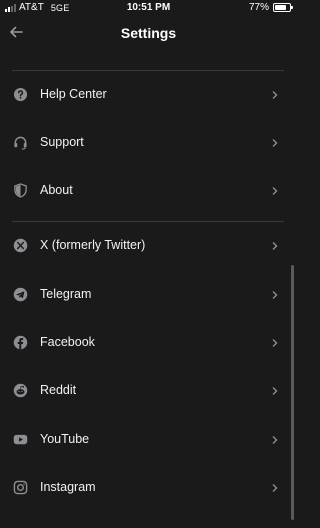 This screenshot has height=528, width=320. What do you see at coordinates (148, 246) in the screenshot?
I see `settings-row-x-twitter: X (formerly Twitter)` at bounding box center [148, 246].